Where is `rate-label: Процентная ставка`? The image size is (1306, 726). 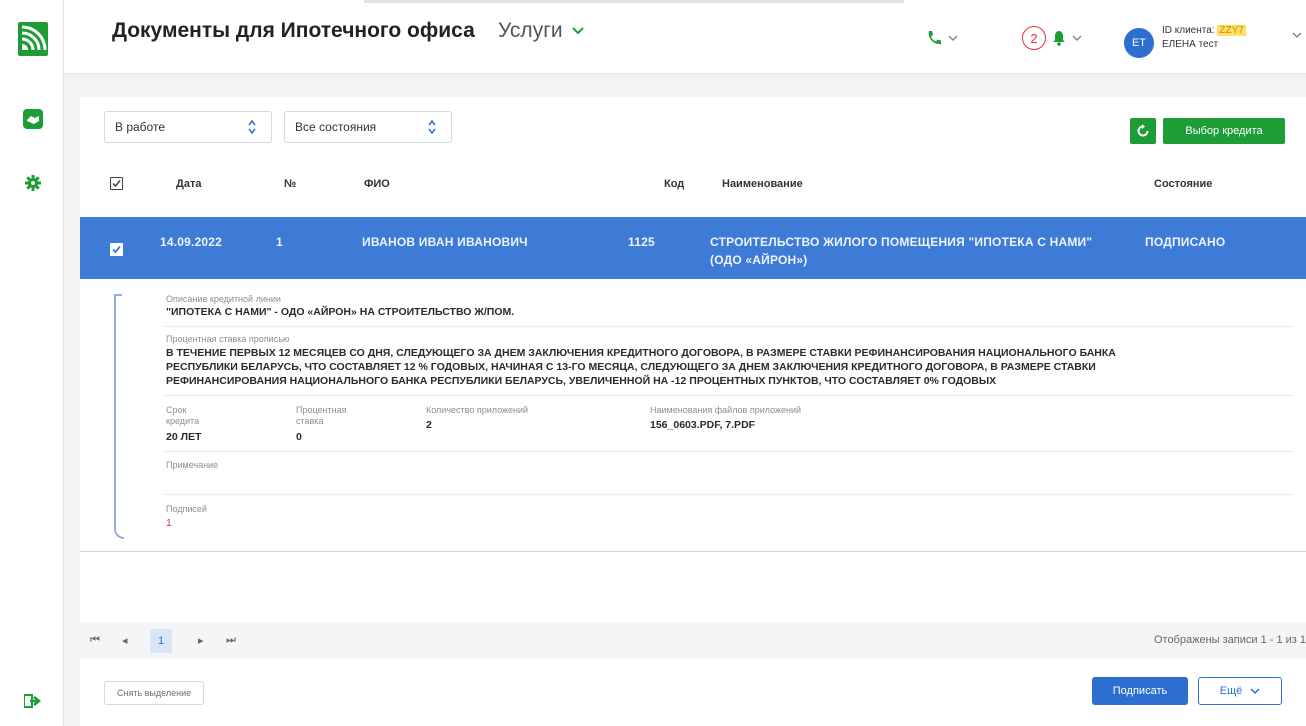 rate-label: Процентная ставка is located at coordinates (321, 416).